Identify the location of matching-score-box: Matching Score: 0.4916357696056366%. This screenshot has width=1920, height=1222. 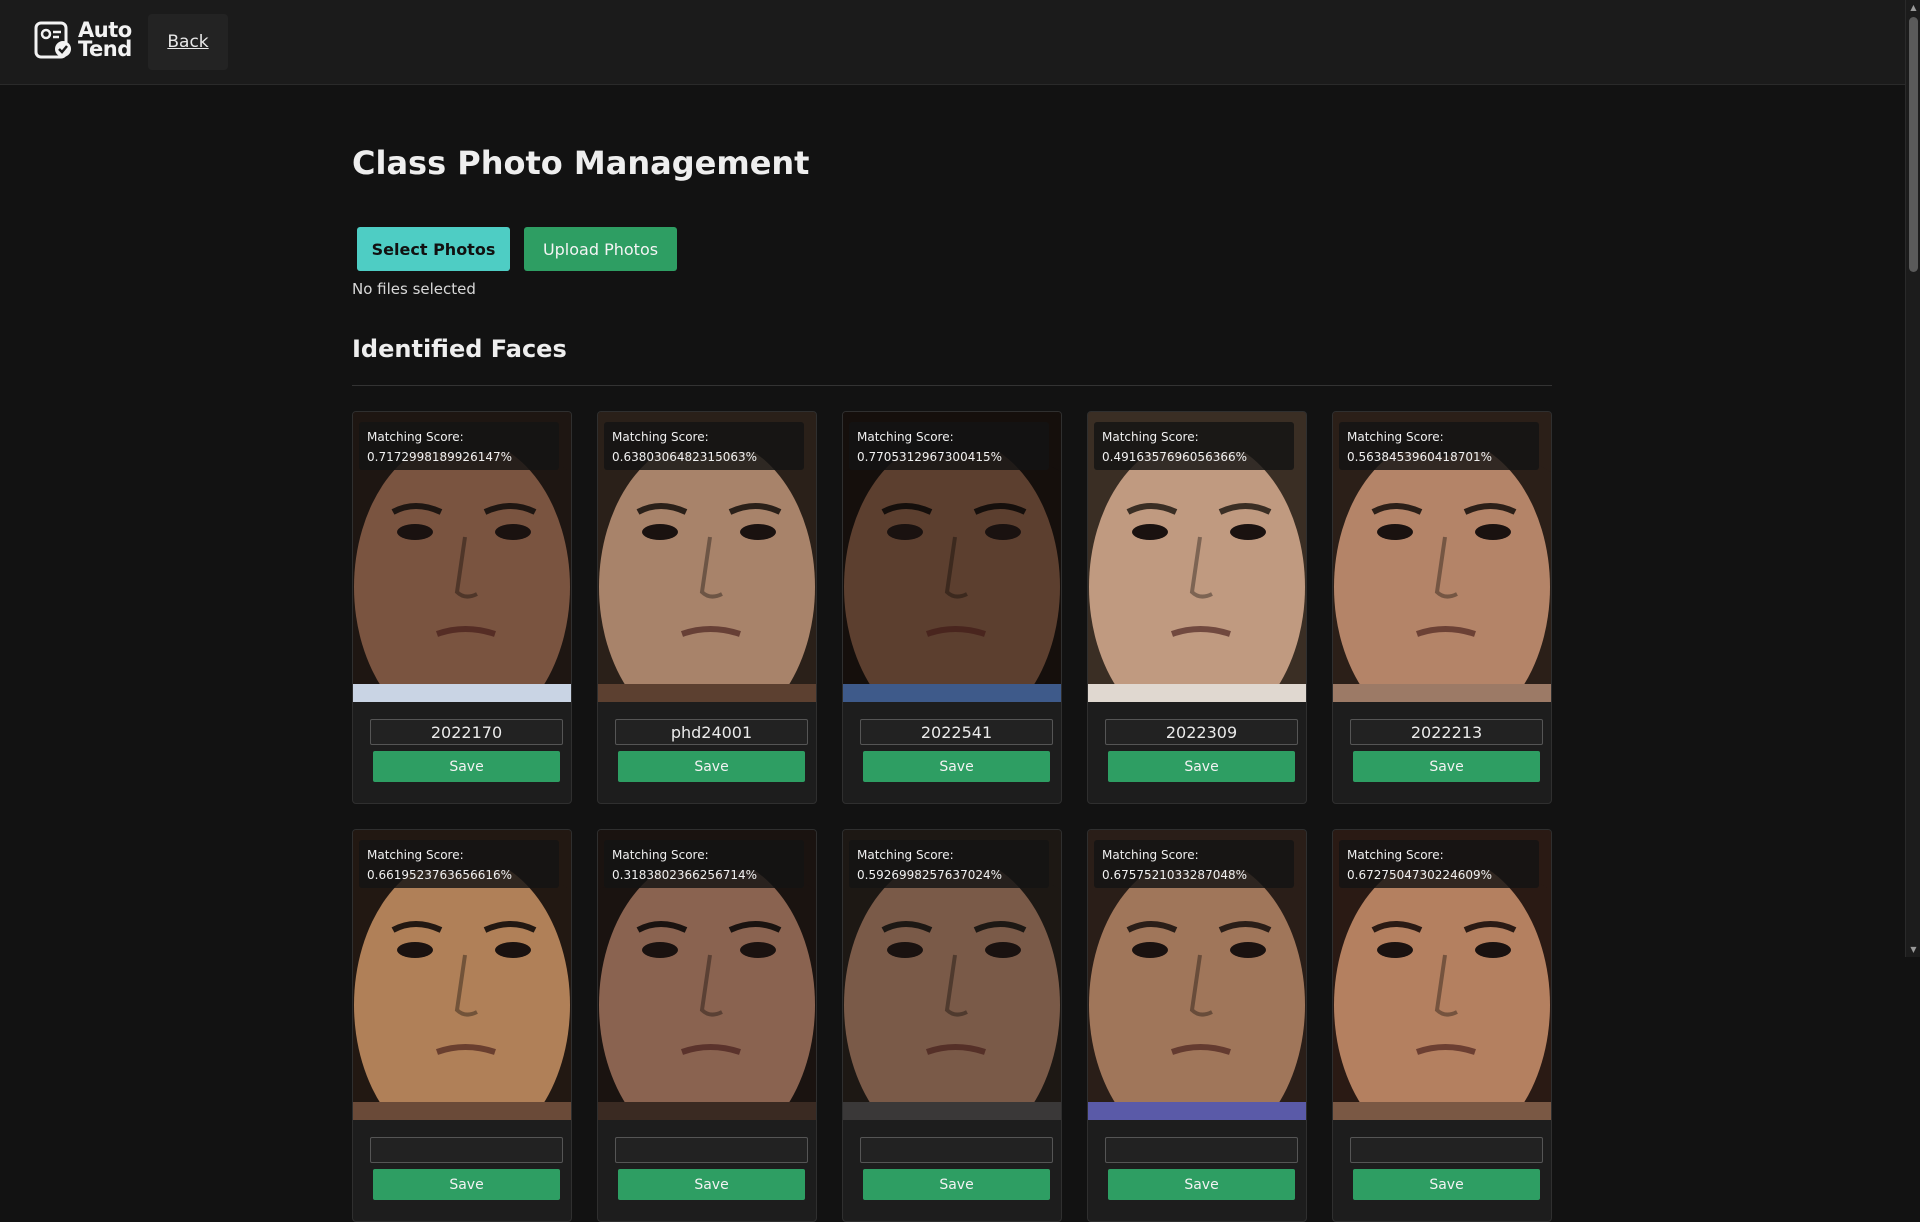
(1194, 446).